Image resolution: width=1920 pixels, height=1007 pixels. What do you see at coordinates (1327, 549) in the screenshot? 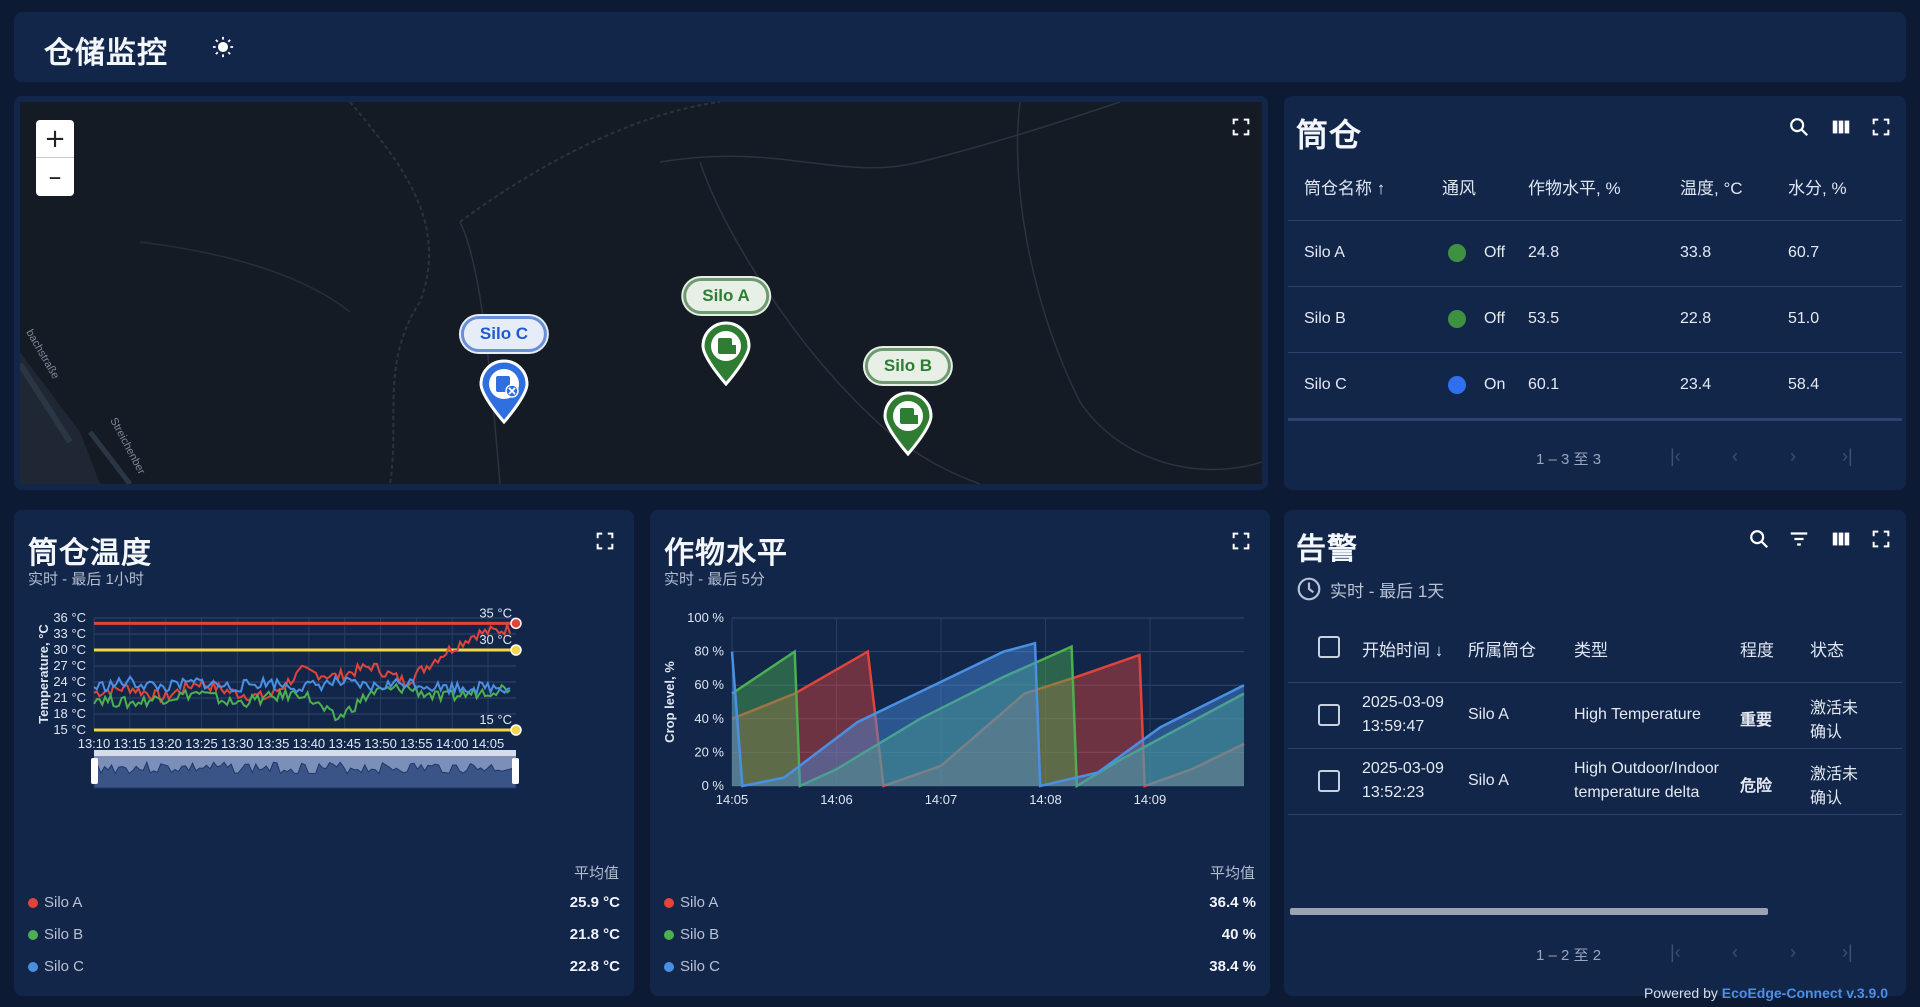
I see `alarms-title: 告警` at bounding box center [1327, 549].